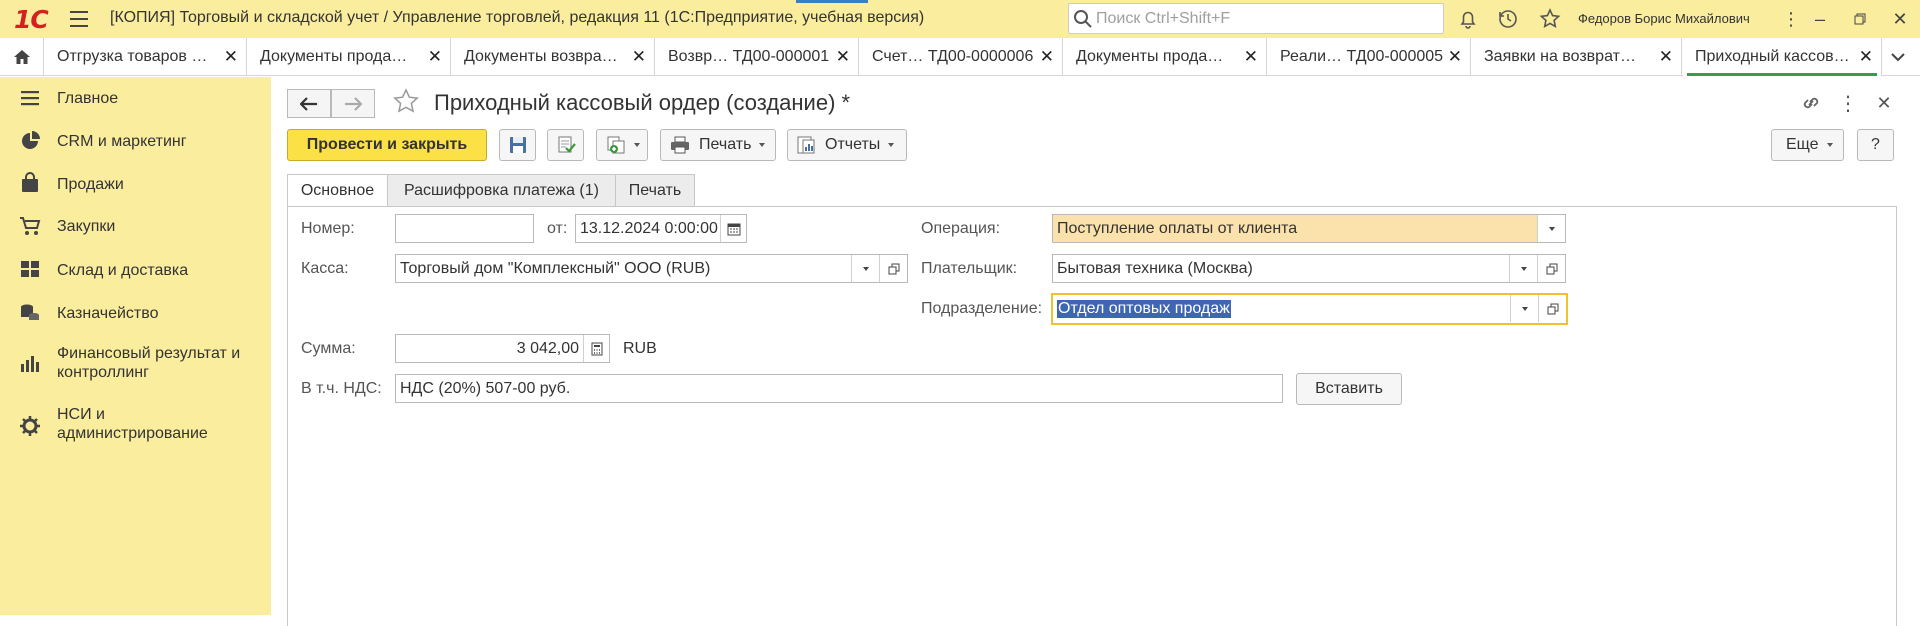 The height and width of the screenshot is (626, 1920). I want to click on division-field: Отдел оптовых продаж, so click(1309, 309).